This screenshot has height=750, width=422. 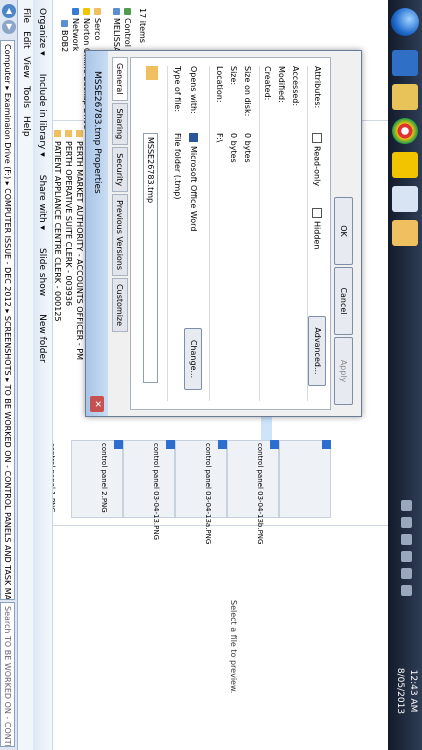 What do you see at coordinates (64, 36) in the screenshot?
I see `nav-item-bob2: BOB2` at bounding box center [64, 36].